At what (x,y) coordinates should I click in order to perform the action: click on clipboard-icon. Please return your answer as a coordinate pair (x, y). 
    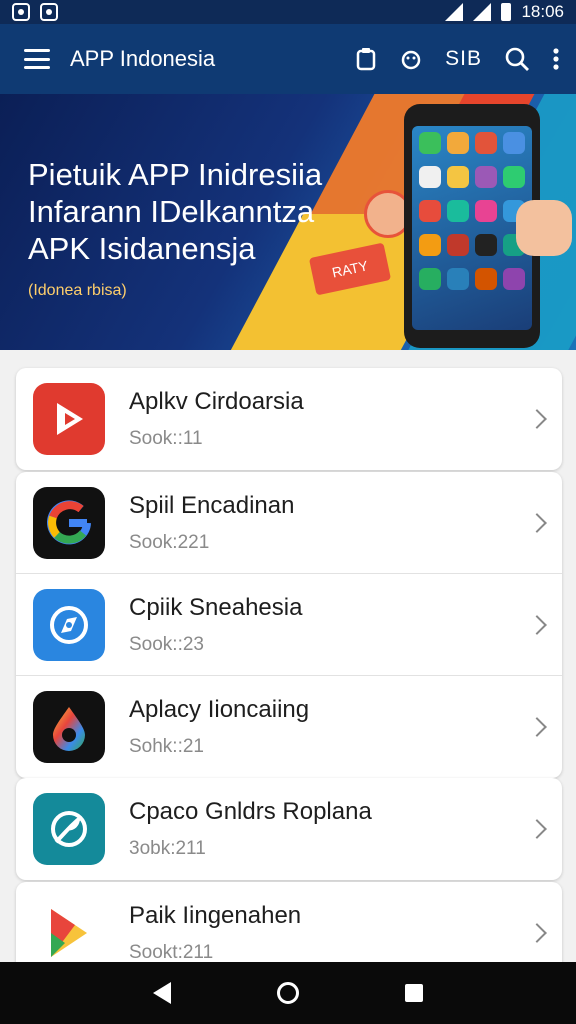
    Looking at the image, I should click on (366, 59).